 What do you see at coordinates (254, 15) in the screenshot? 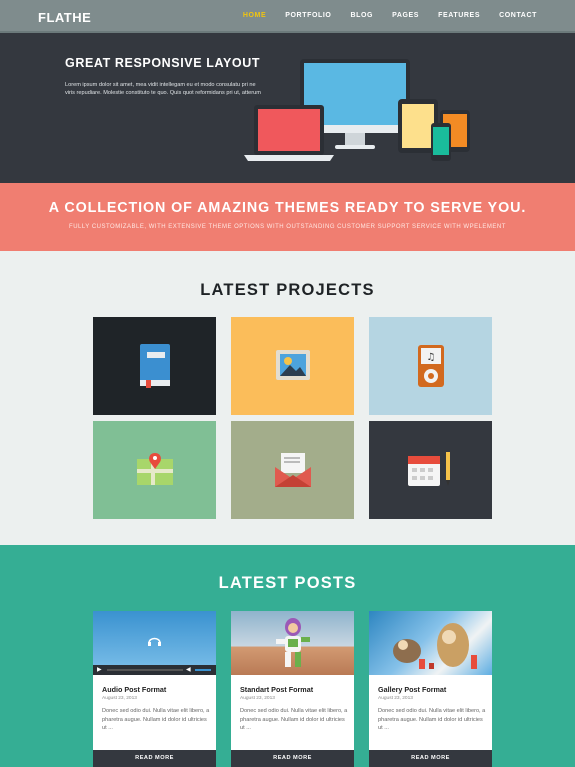
I see `nav-item-home: HOME` at bounding box center [254, 15].